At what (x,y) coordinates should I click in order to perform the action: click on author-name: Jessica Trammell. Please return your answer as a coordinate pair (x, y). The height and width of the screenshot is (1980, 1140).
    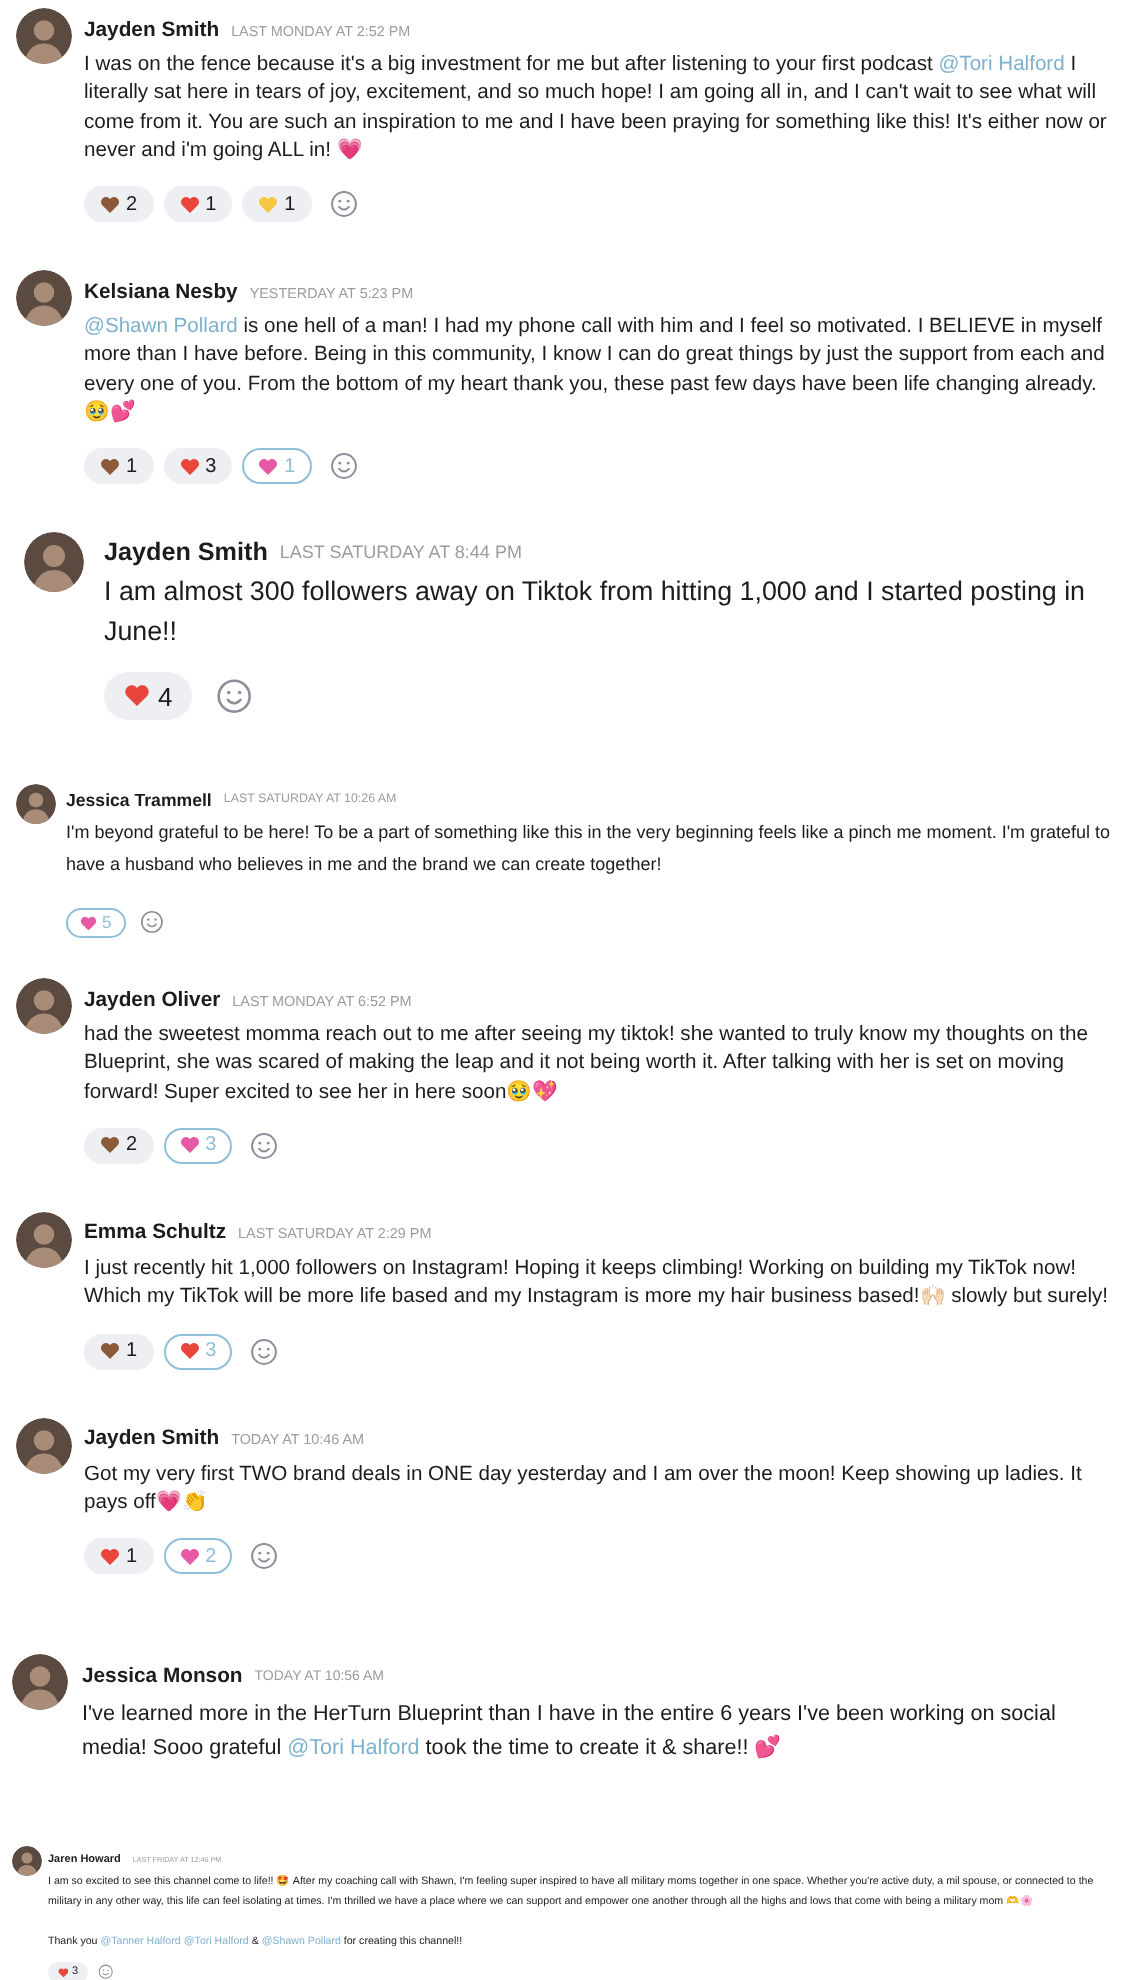
    Looking at the image, I should click on (139, 799).